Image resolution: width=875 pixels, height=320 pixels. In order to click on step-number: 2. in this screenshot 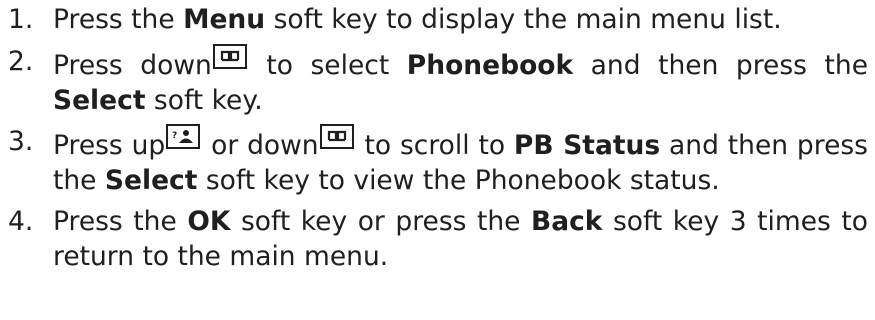, I will do `click(21, 61)`.